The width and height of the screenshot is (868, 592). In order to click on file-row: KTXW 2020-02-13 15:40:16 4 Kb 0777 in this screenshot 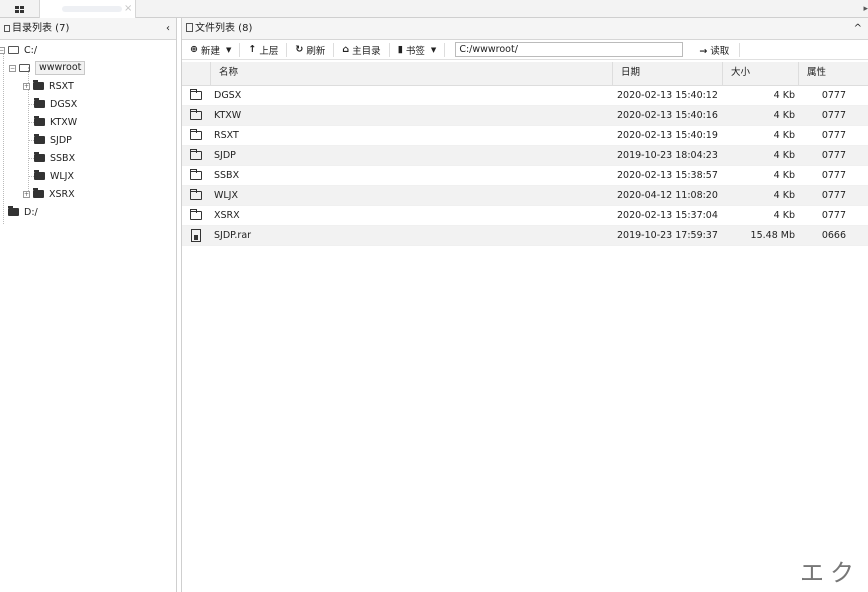, I will do `click(525, 116)`.